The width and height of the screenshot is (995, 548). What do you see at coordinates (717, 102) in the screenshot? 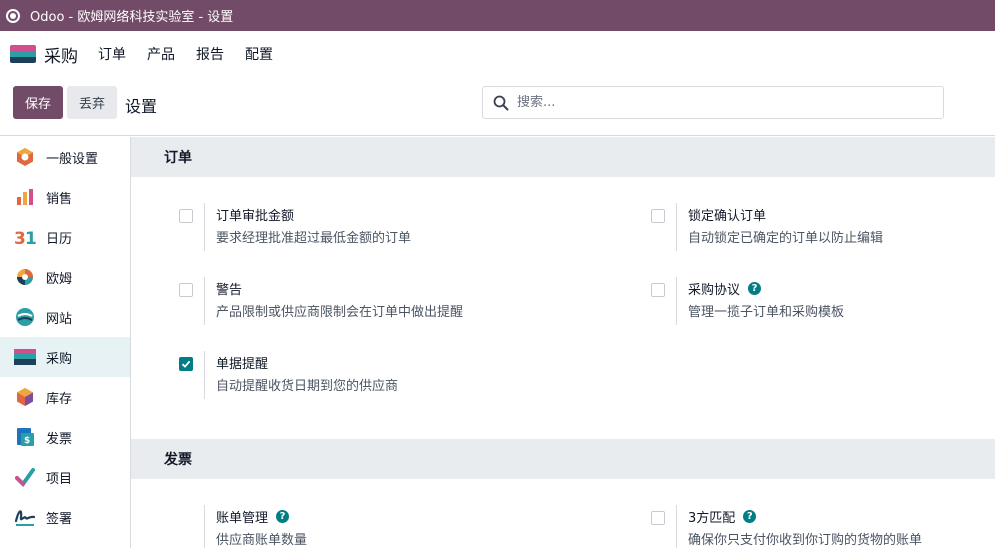
I see `search-input` at bounding box center [717, 102].